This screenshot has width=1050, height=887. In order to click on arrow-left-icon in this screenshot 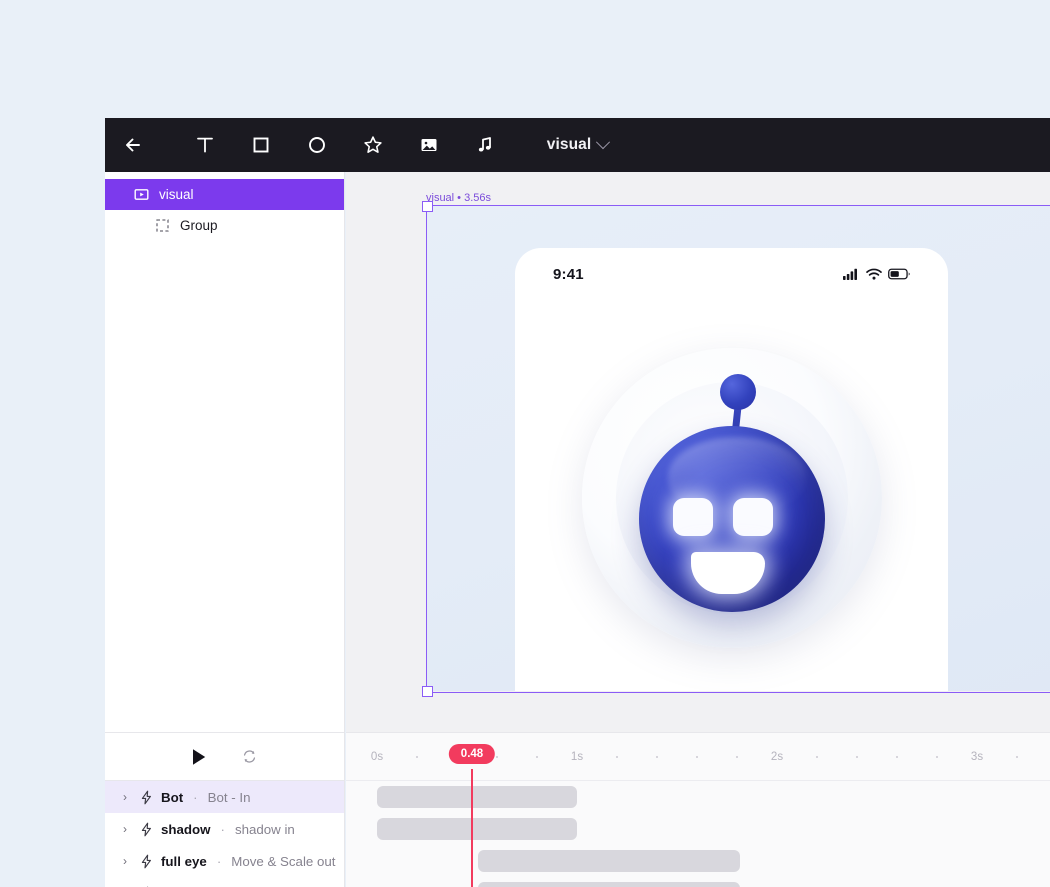, I will do `click(133, 145)`.